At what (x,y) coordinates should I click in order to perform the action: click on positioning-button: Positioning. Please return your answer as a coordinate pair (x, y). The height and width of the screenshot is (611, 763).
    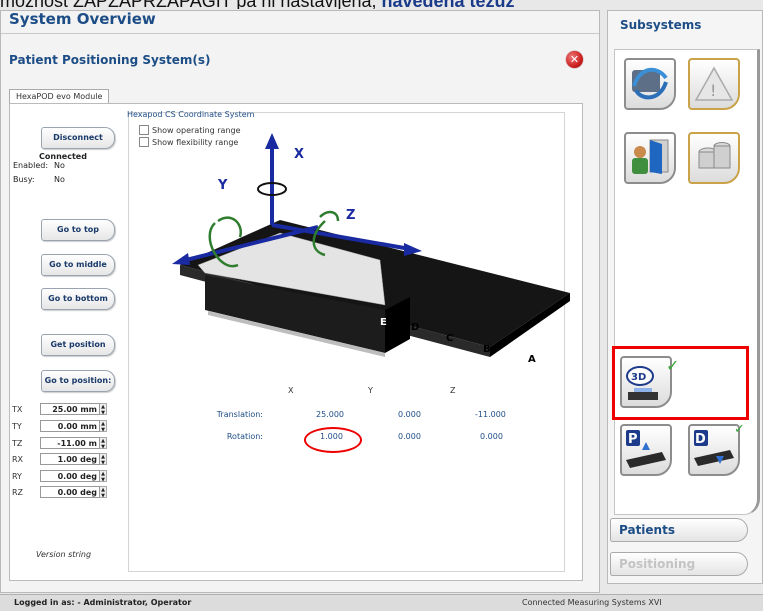
    Looking at the image, I should click on (679, 564).